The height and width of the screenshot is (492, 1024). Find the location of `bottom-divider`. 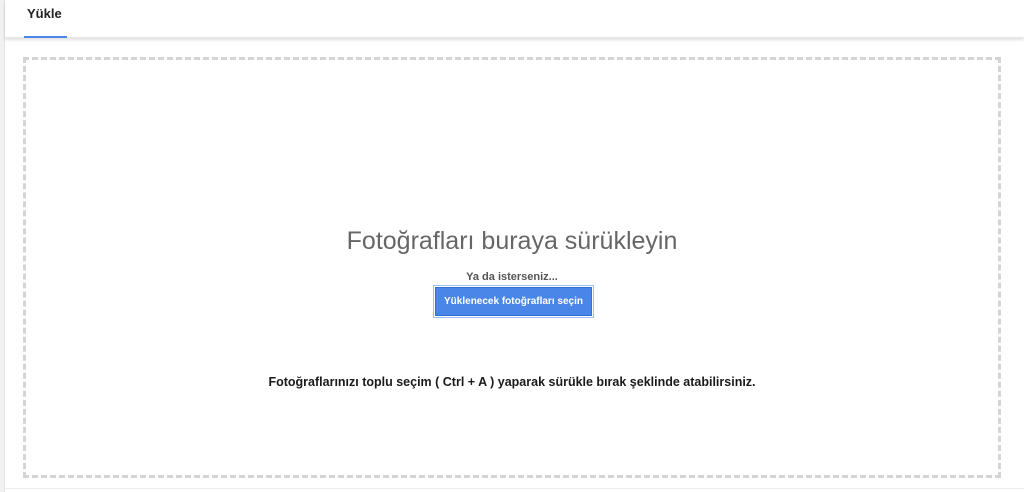

bottom-divider is located at coordinates (514, 488).